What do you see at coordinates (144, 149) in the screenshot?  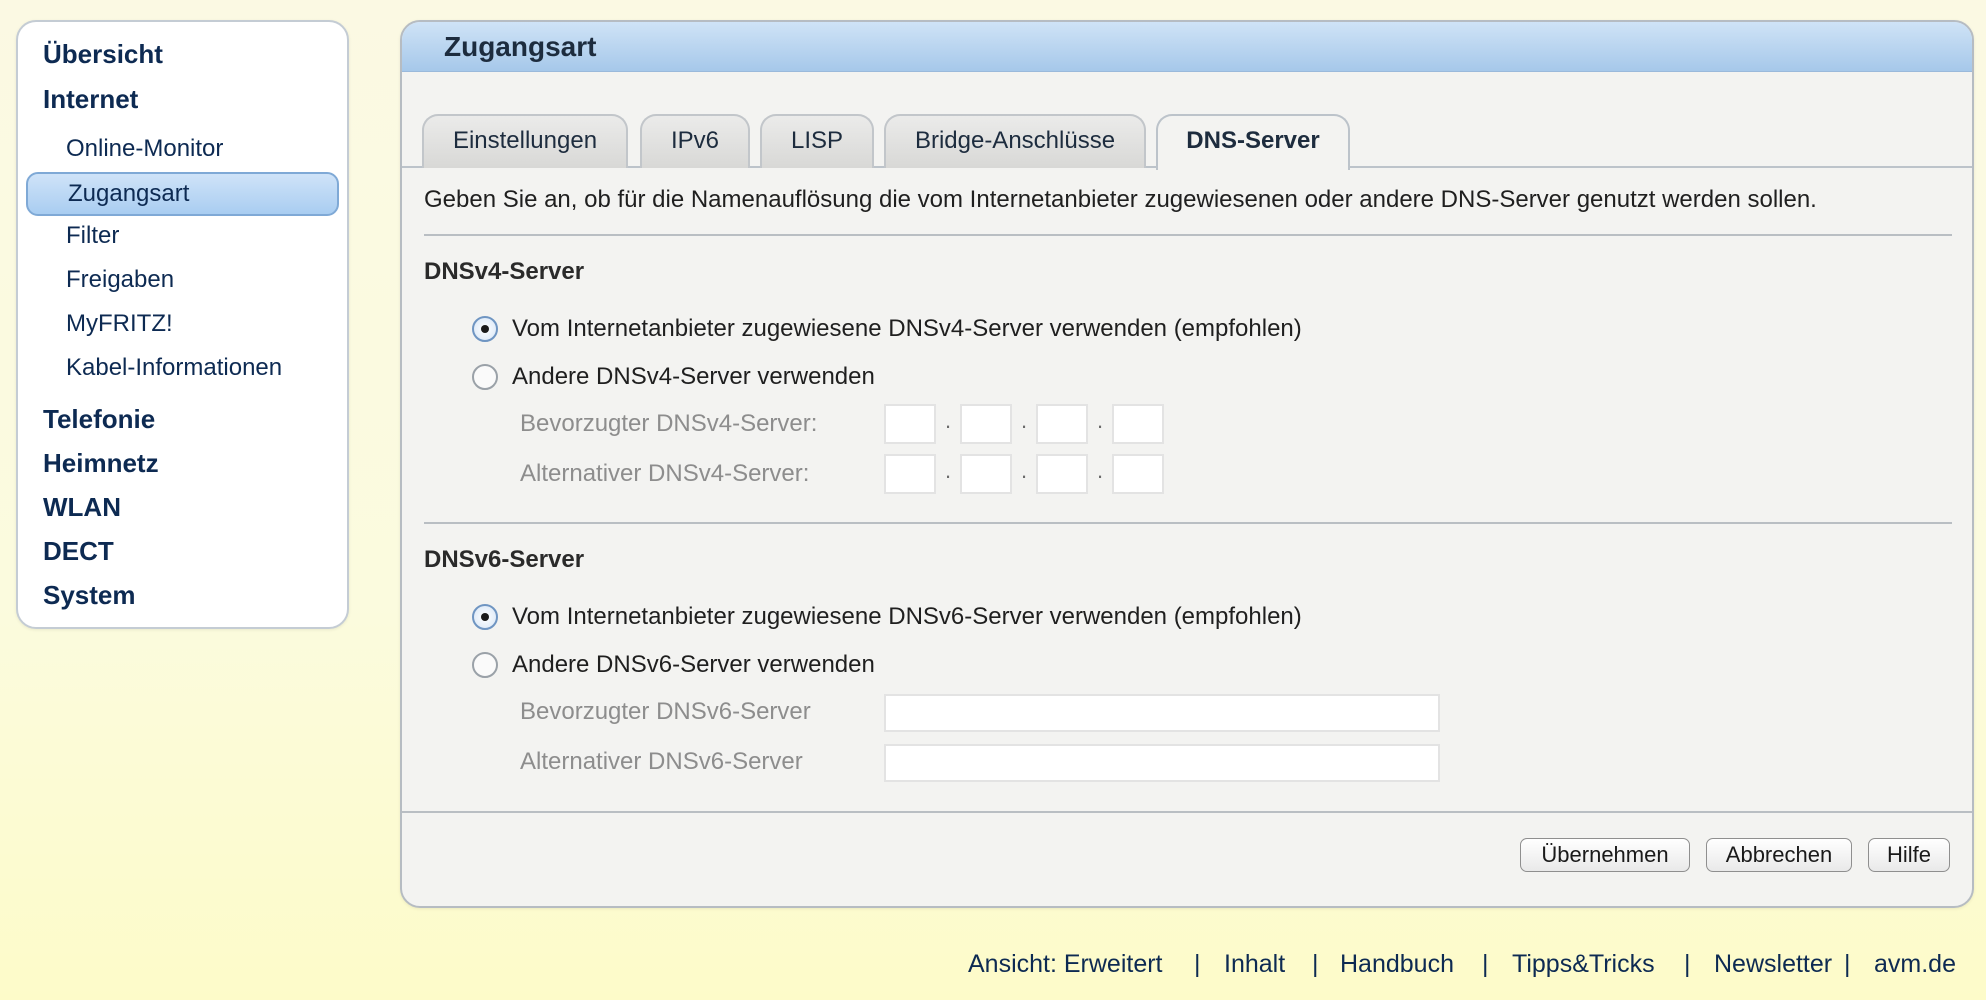 I see `sidebar-item-online-monitor: Online-Monitor` at bounding box center [144, 149].